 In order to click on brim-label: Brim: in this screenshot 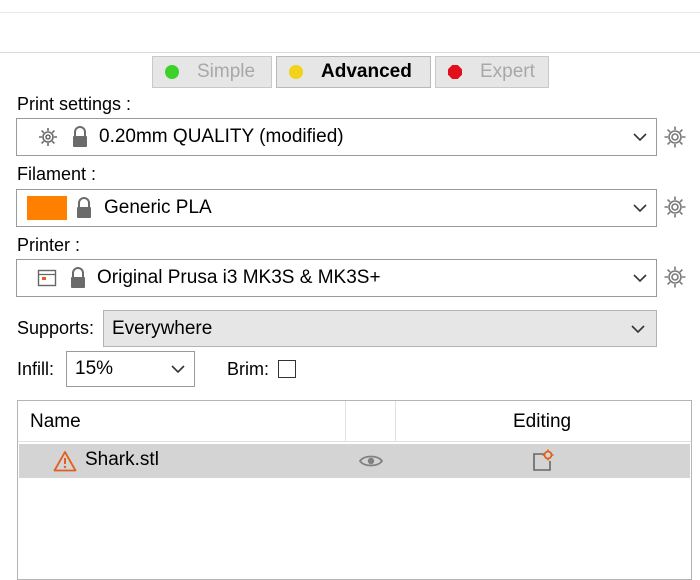, I will do `click(248, 369)`.